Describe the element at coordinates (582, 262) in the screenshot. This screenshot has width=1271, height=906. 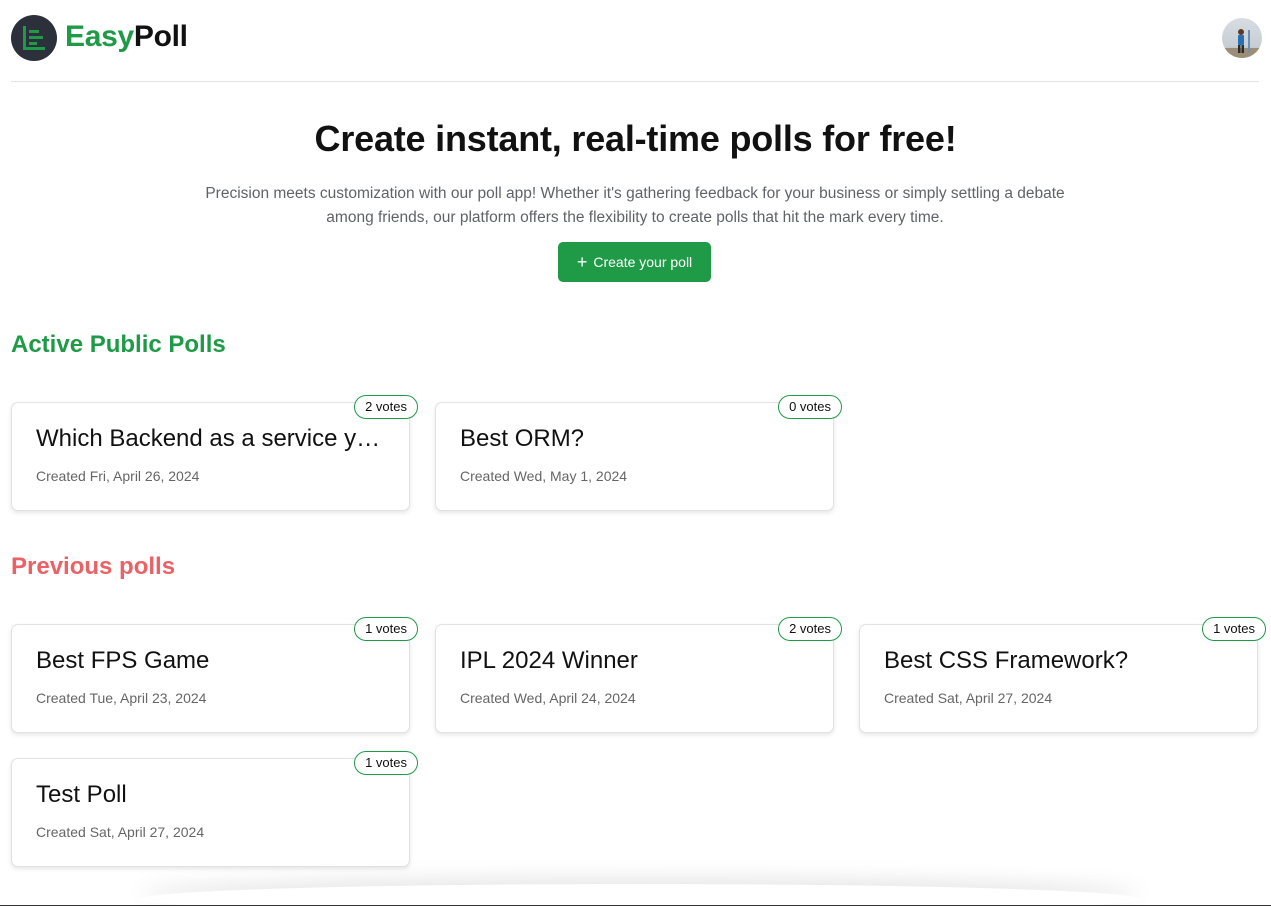
I see `plus-icon: +` at that location.